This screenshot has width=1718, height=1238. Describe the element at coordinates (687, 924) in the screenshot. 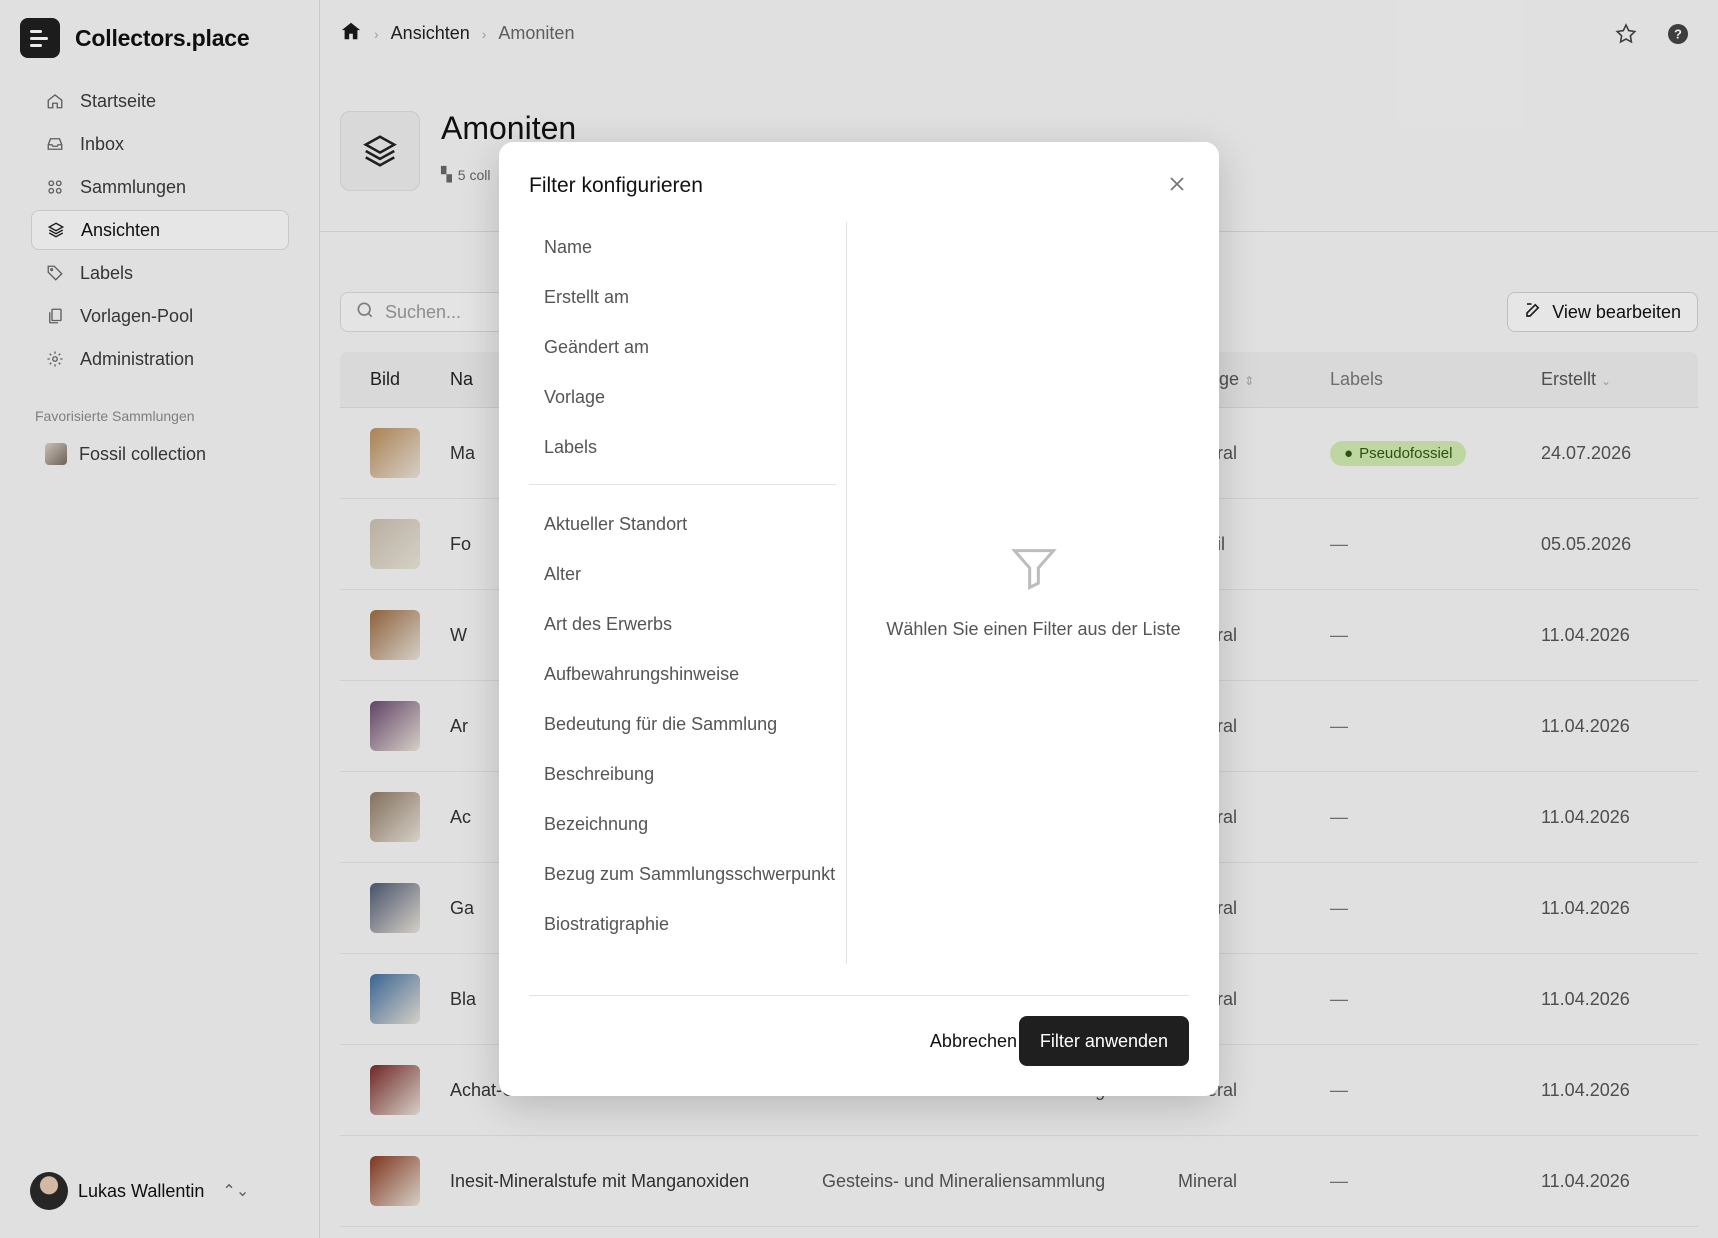

I see `filter-option: Biostratigraphie` at that location.